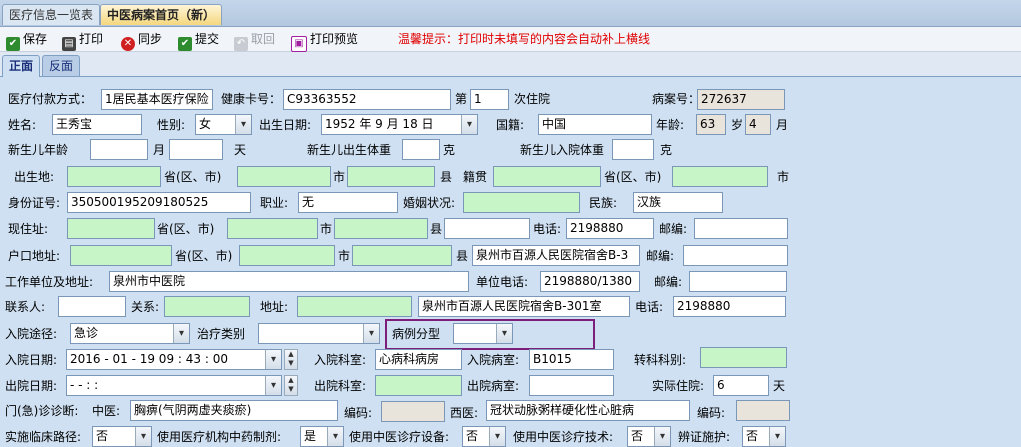 The height and width of the screenshot is (447, 1021). I want to click on hukou-county-field, so click(402, 255).